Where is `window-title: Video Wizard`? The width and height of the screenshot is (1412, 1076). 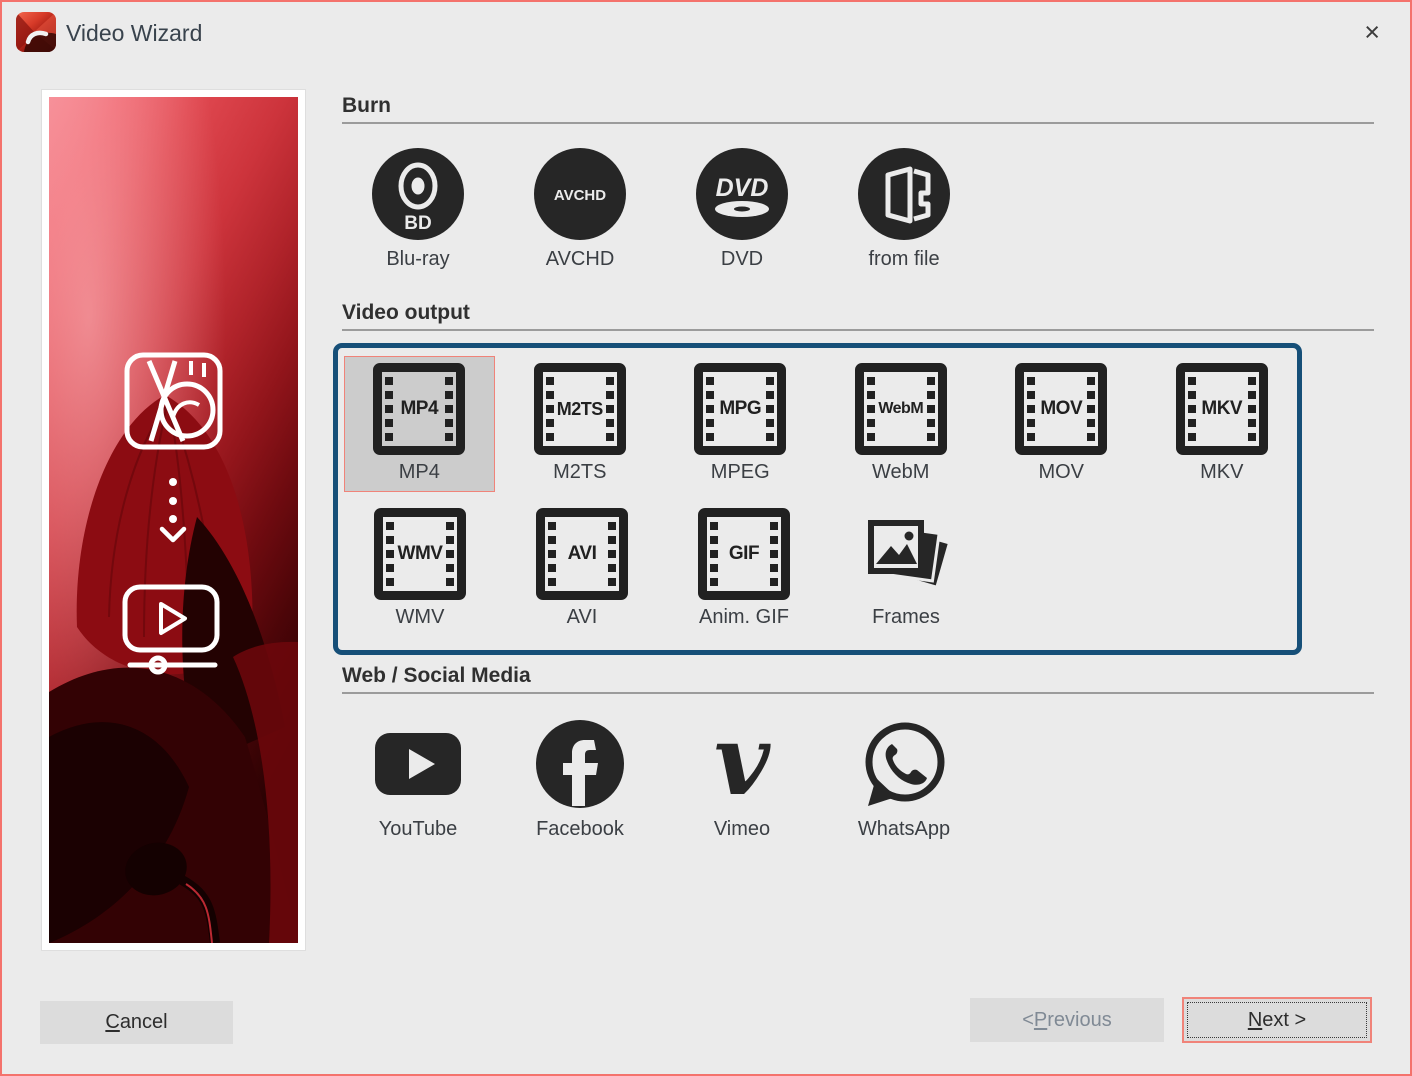
window-title: Video Wizard is located at coordinates (134, 33).